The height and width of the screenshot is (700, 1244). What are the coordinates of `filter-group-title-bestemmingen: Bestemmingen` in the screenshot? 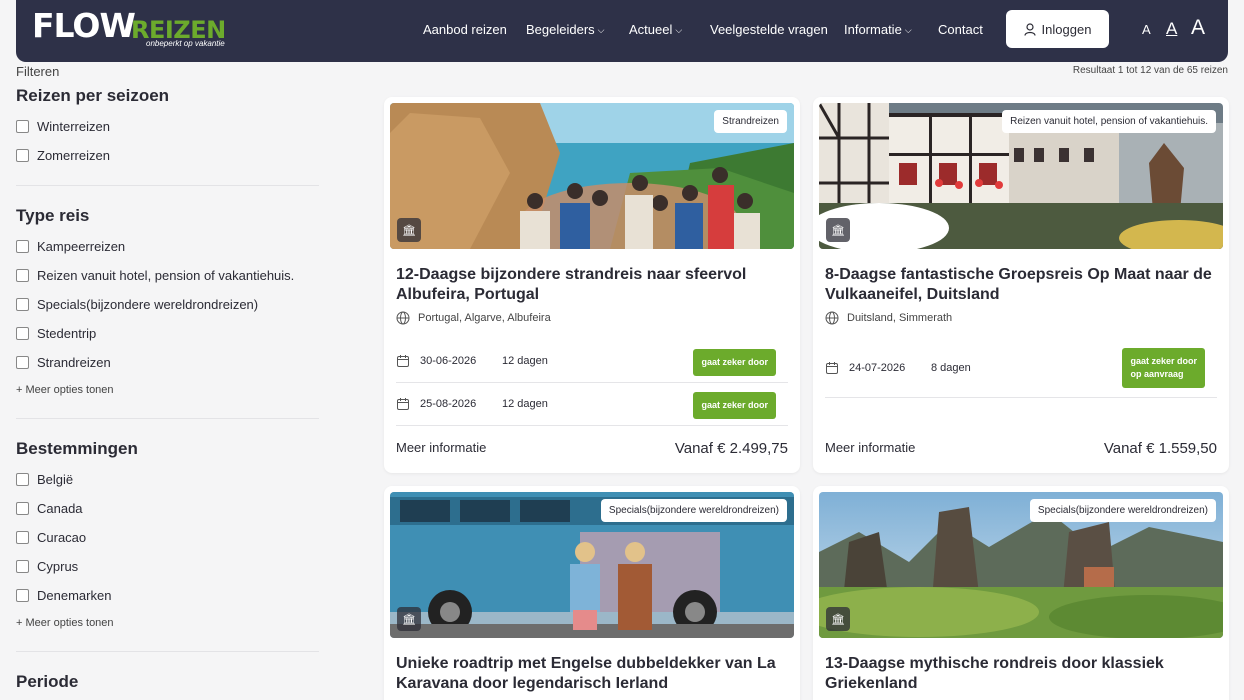 It's located at (77, 448).